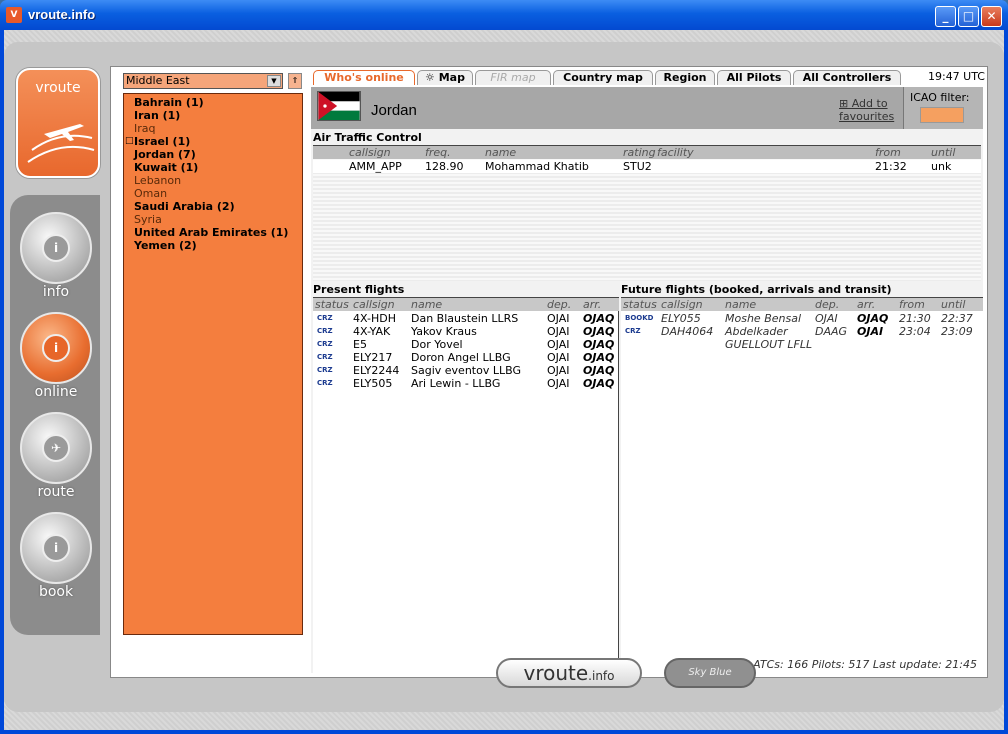  I want to click on pilot-name-continued: GUELLOUT LFLL, so click(769, 344).